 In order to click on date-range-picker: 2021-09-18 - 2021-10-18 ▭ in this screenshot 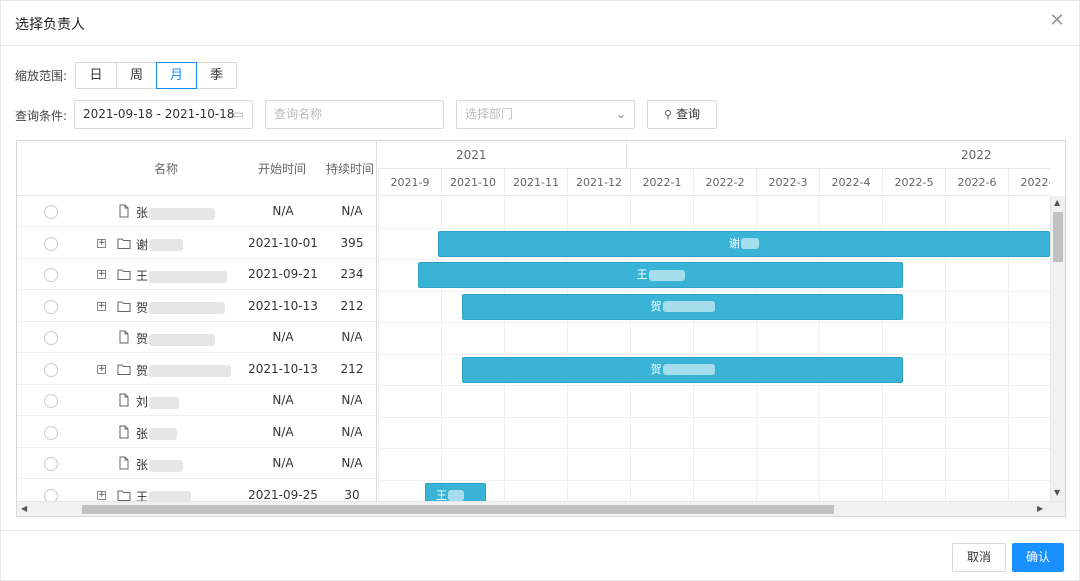, I will do `click(163, 114)`.